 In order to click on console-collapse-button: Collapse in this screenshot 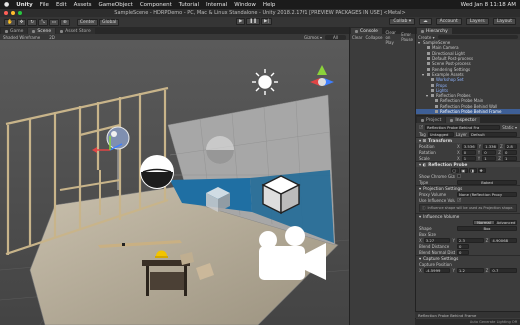, I will do `click(373, 37)`.